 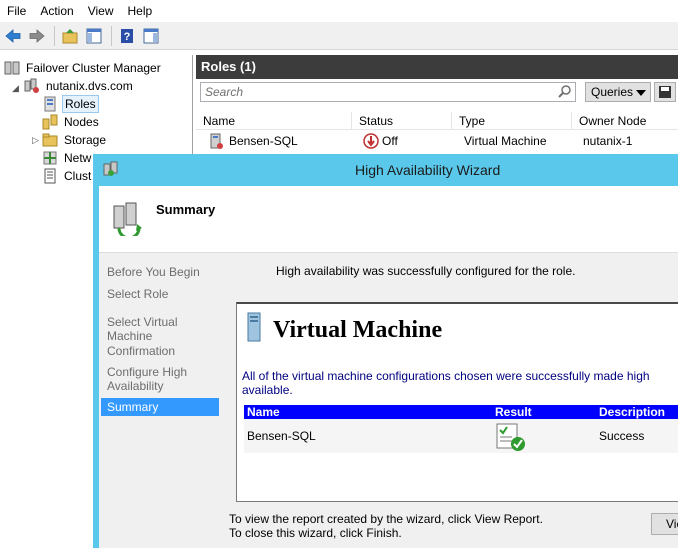 What do you see at coordinates (380, 141) in the screenshot?
I see `role-status-cell: Off` at bounding box center [380, 141].